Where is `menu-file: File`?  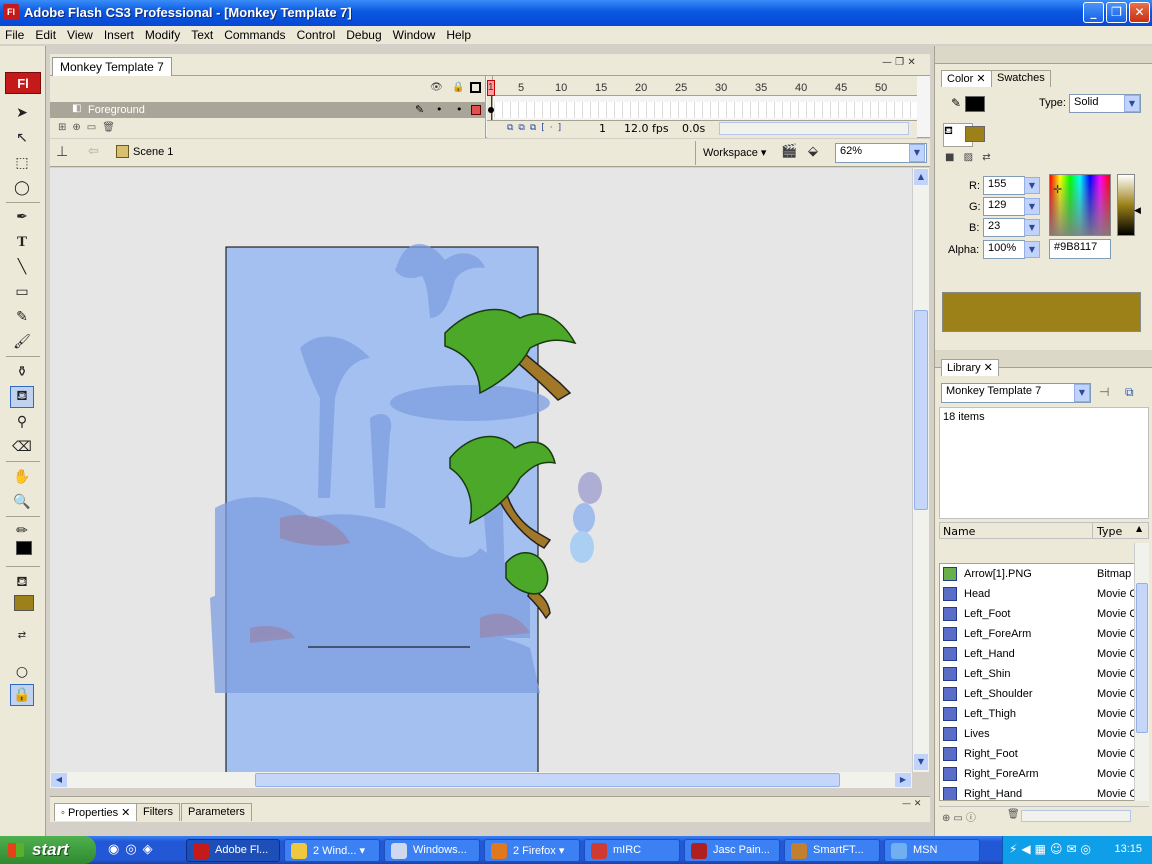
menu-file: File is located at coordinates (15, 35).